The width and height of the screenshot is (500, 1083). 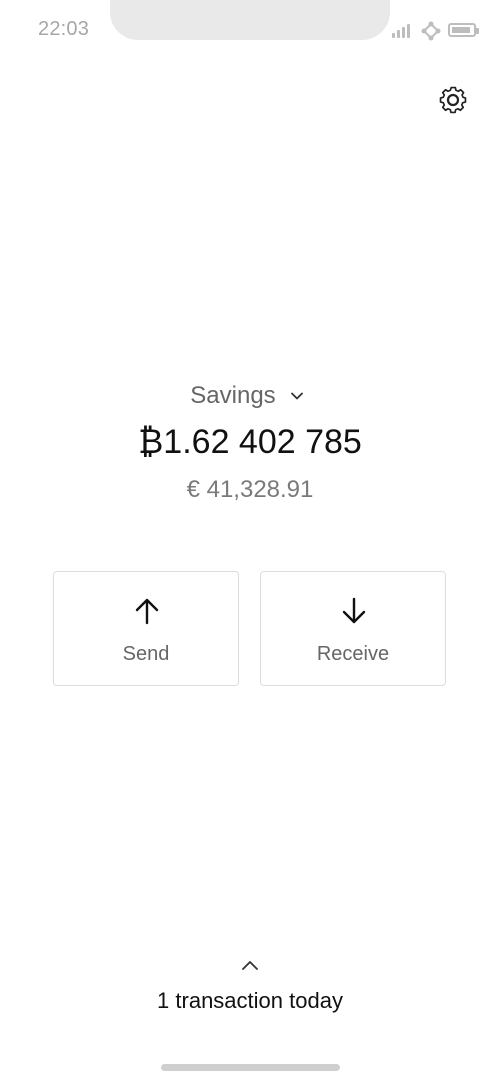 I want to click on arrow-up-icon, so click(x=147, y=611).